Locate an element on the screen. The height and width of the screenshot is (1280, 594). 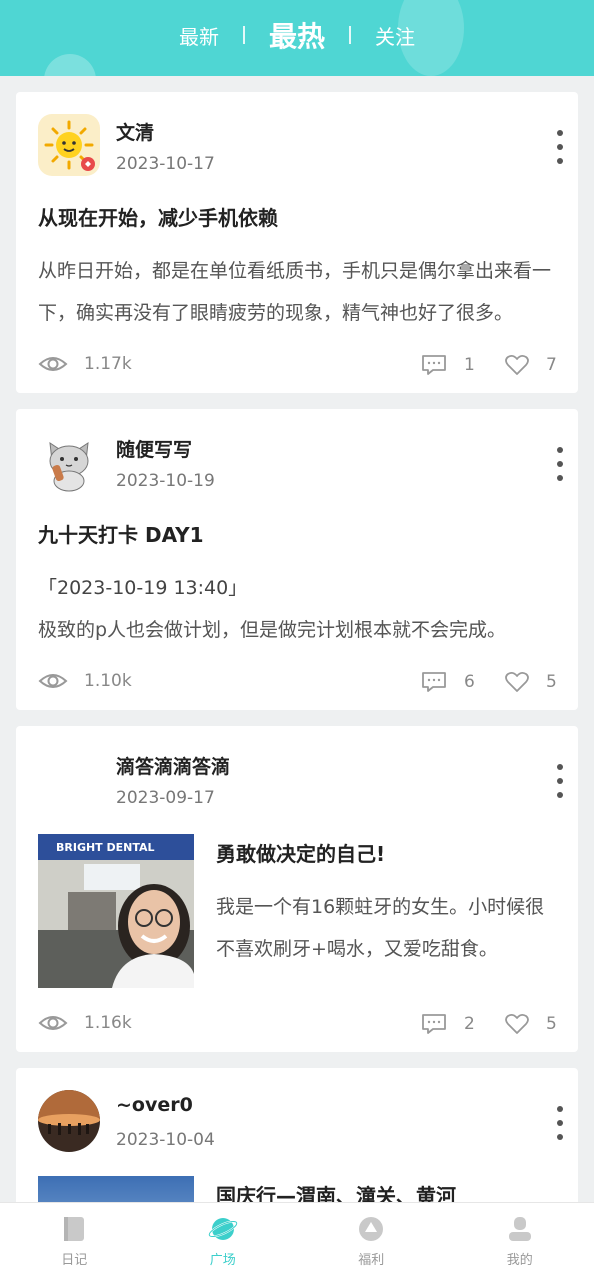
post-stats: 1.17k 1 7 is located at coordinates (298, 366).